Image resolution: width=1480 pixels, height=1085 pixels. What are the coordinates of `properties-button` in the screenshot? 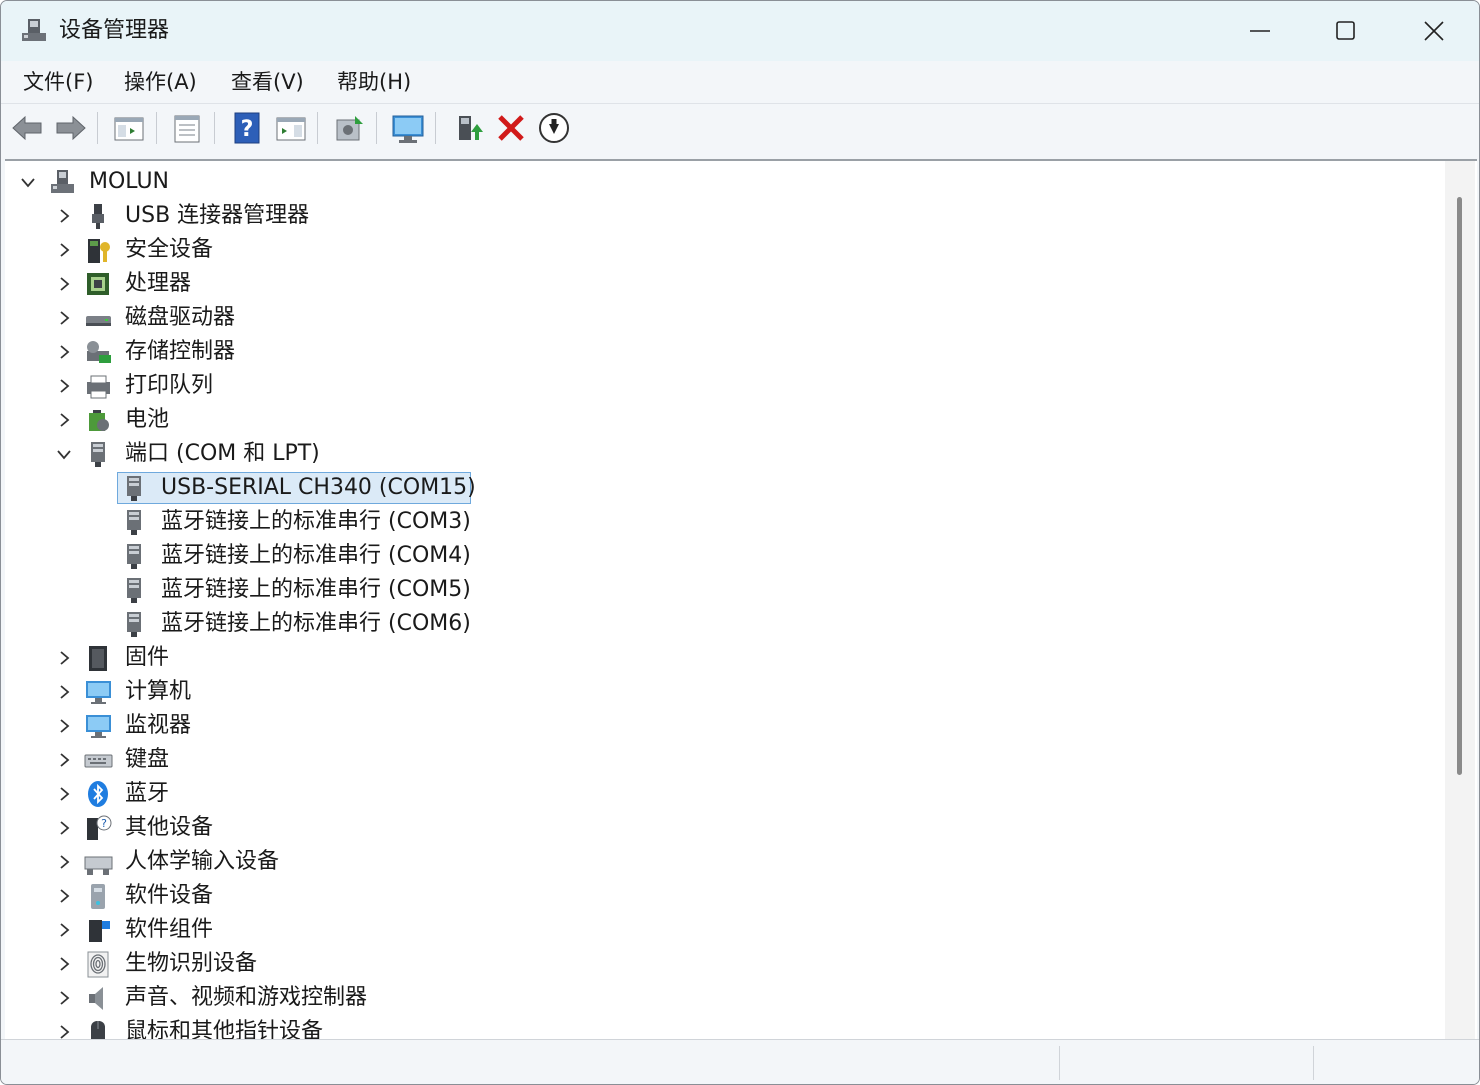 It's located at (187, 128).